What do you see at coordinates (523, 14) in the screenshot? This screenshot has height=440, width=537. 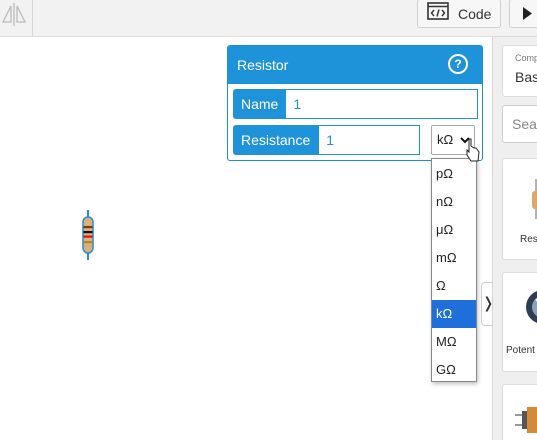 I see `run-button` at bounding box center [523, 14].